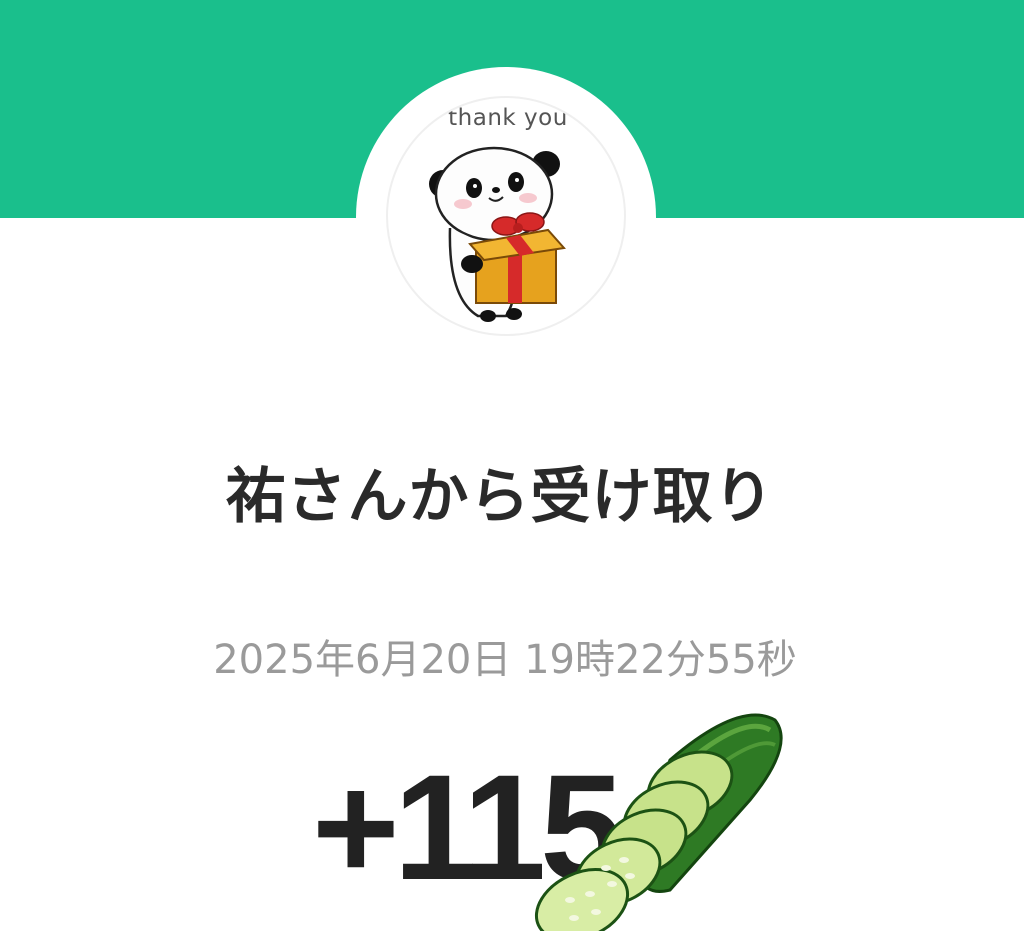 This screenshot has width=1024, height=931. I want to click on panda-gift-icon, so click(497, 234).